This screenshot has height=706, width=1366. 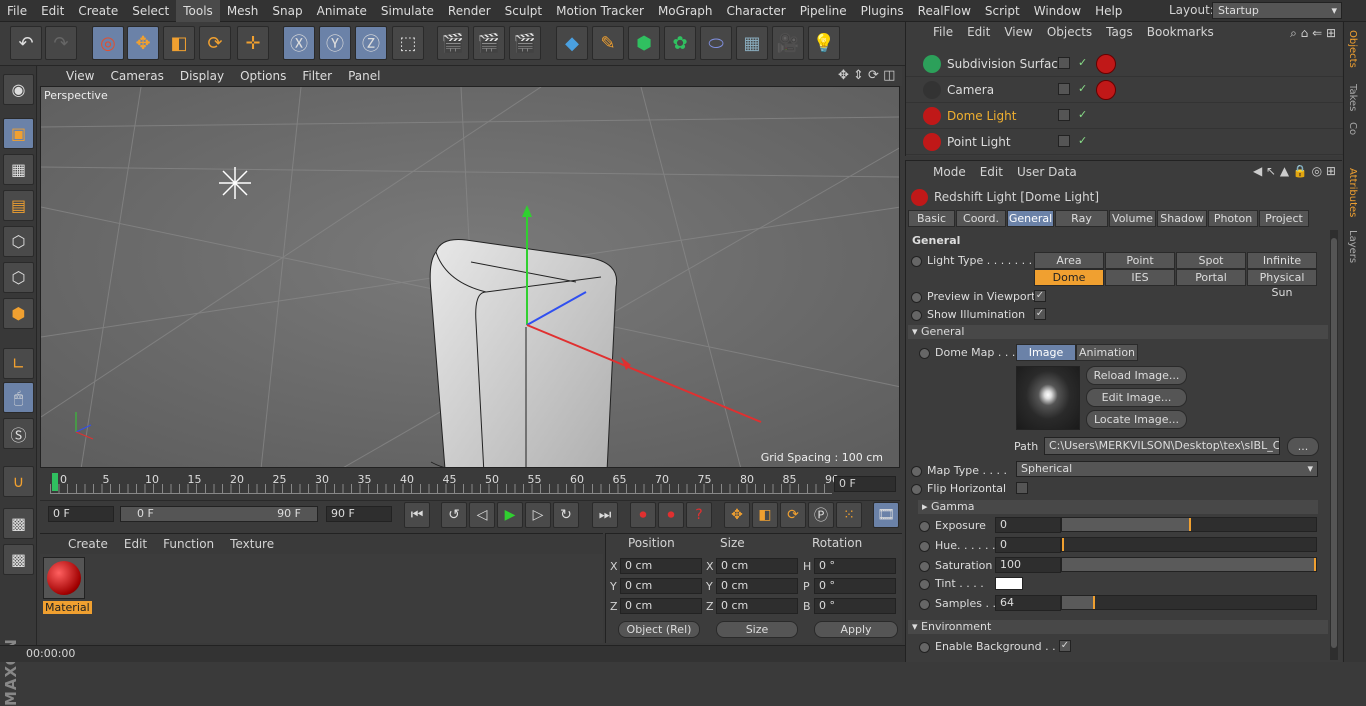 What do you see at coordinates (1048, 398) in the screenshot?
I see `dome-map-thumbnail` at bounding box center [1048, 398].